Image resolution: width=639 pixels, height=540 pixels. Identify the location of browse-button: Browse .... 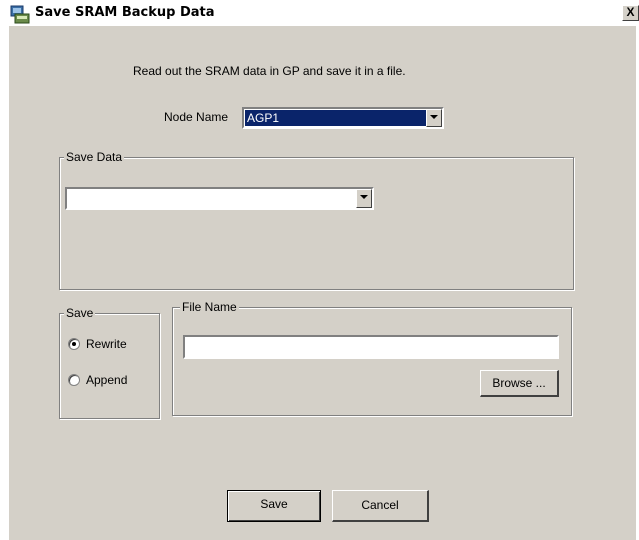
(519, 383).